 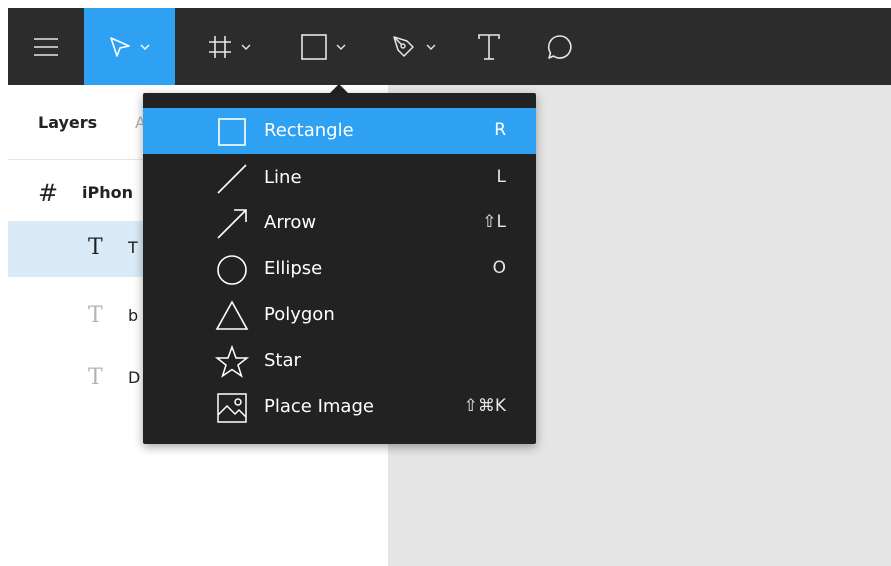 What do you see at coordinates (232, 270) in the screenshot?
I see `ellipse-icon` at bounding box center [232, 270].